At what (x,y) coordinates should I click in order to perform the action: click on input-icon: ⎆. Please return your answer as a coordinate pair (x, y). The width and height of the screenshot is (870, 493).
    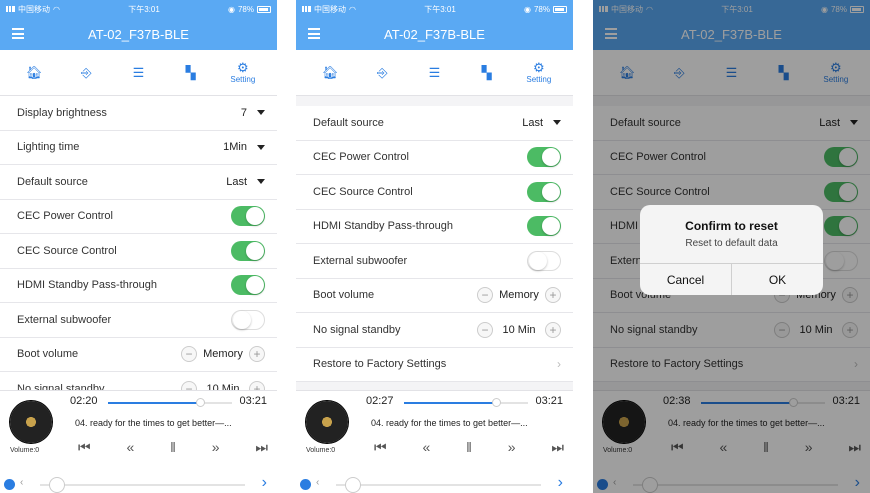
    Looking at the image, I should click on (382, 72).